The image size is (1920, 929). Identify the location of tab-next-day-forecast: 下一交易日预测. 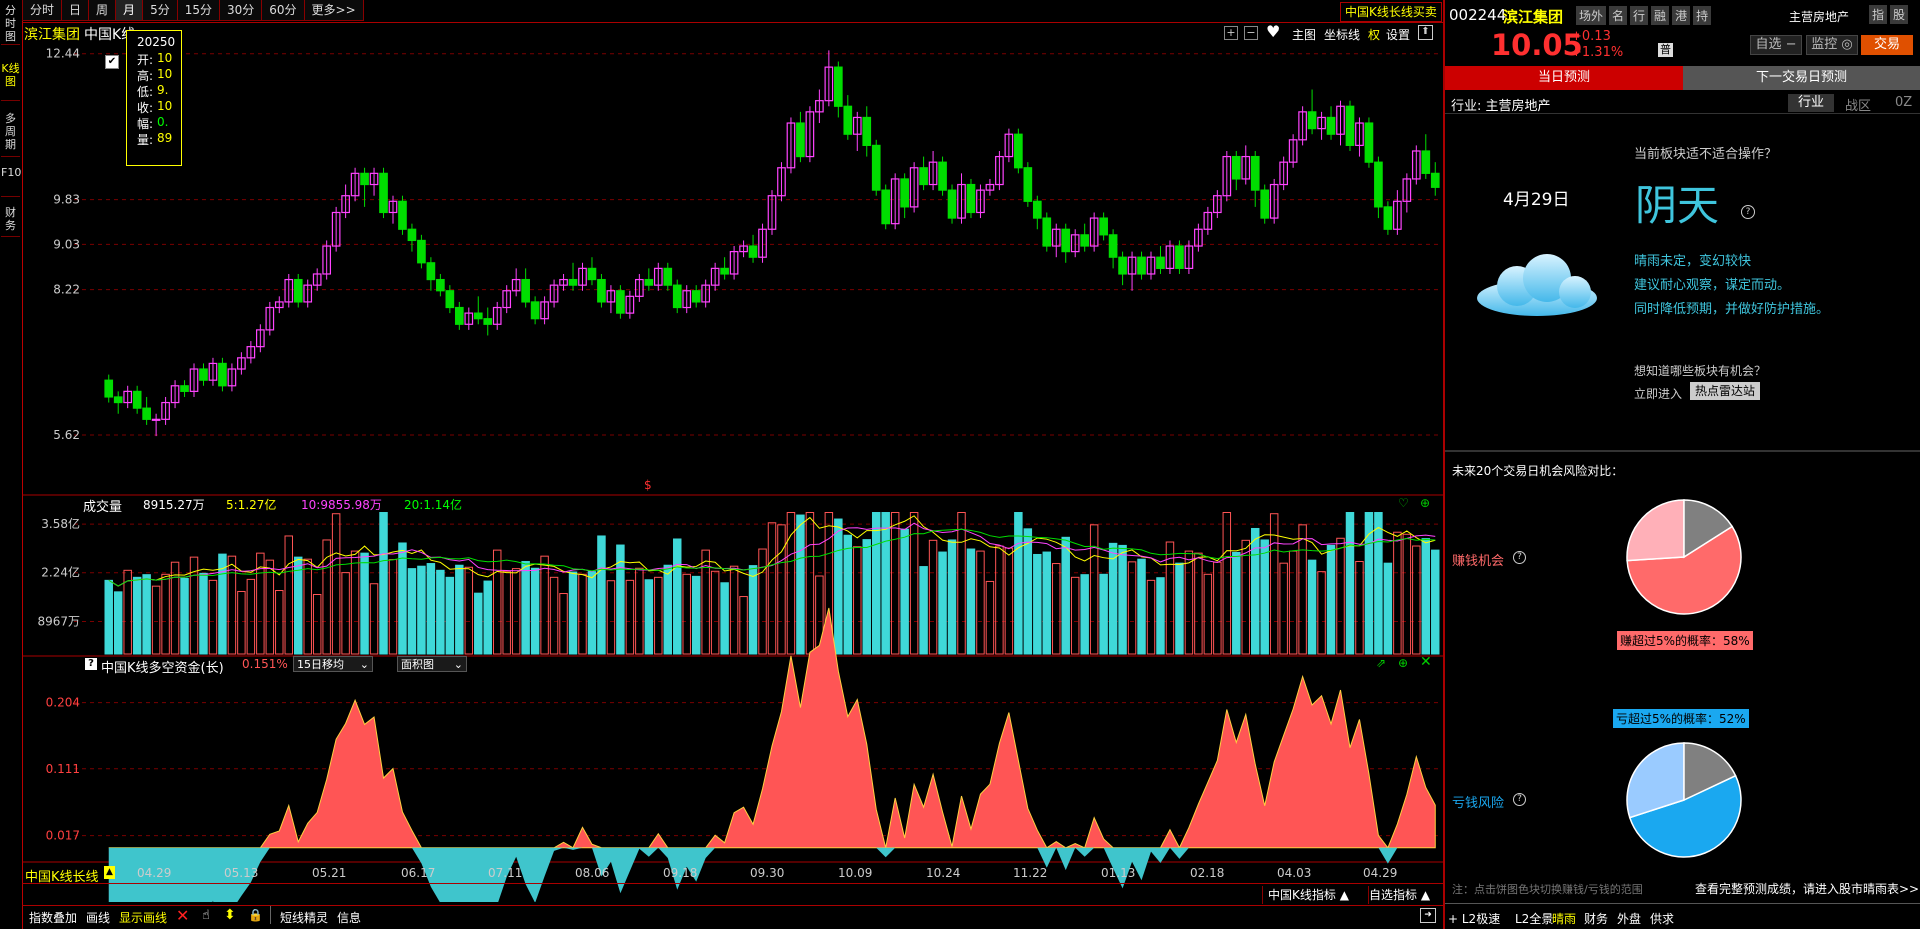
(1801, 78).